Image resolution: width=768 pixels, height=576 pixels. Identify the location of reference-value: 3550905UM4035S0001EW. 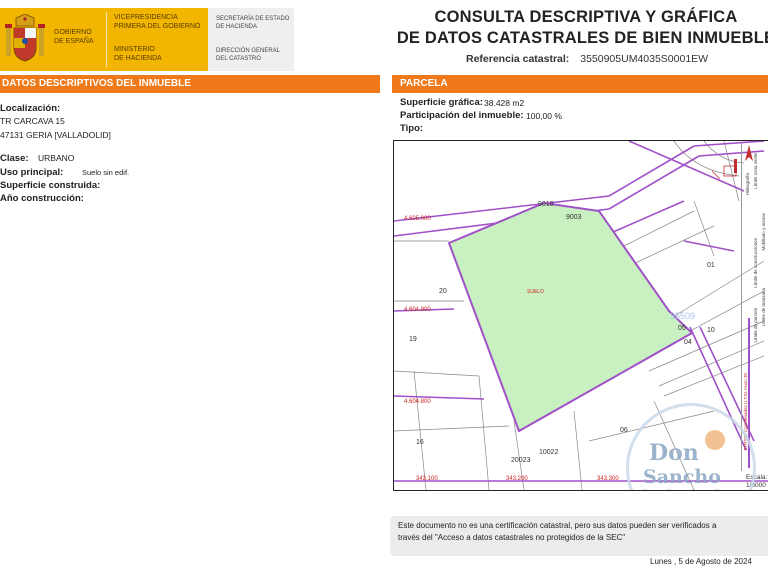
(644, 59).